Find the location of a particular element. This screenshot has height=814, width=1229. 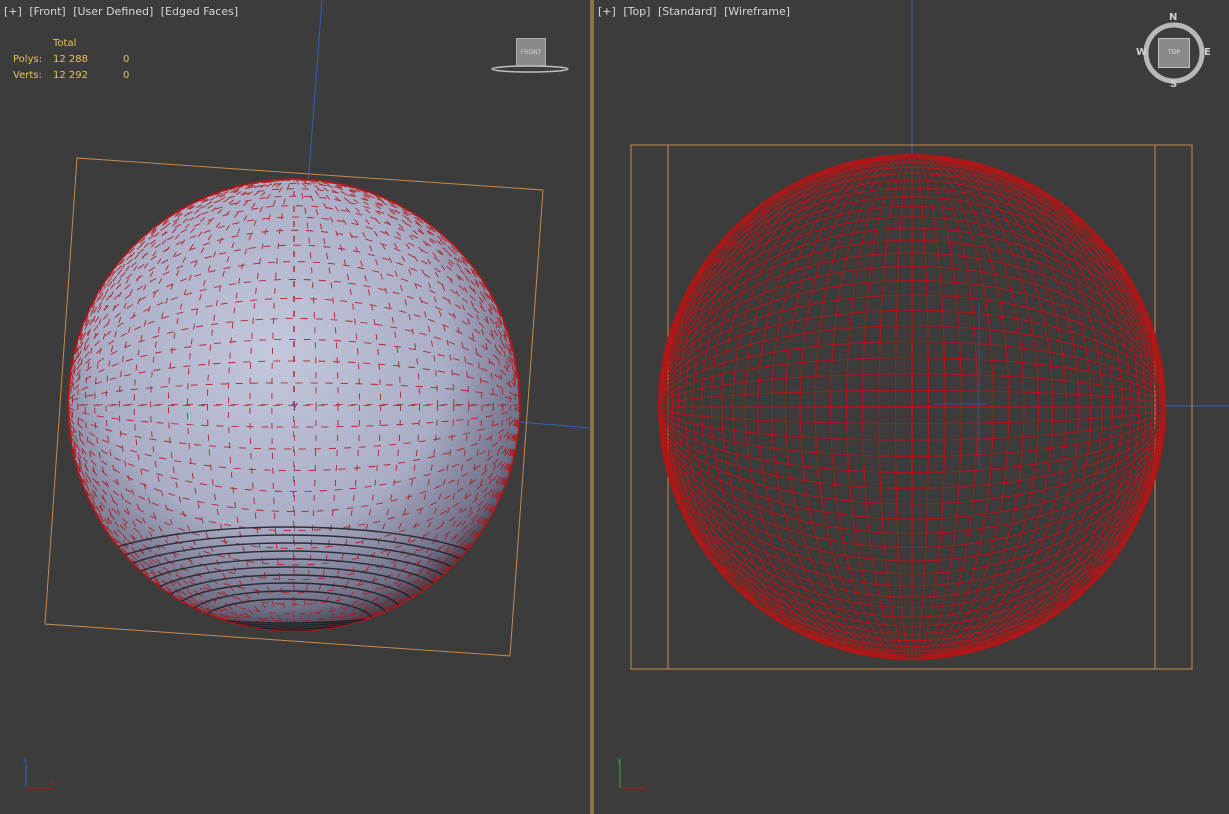

statistics-overlay: Total Polys: 12 288 0 Verts: 12 292 0 is located at coordinates (71, 60).